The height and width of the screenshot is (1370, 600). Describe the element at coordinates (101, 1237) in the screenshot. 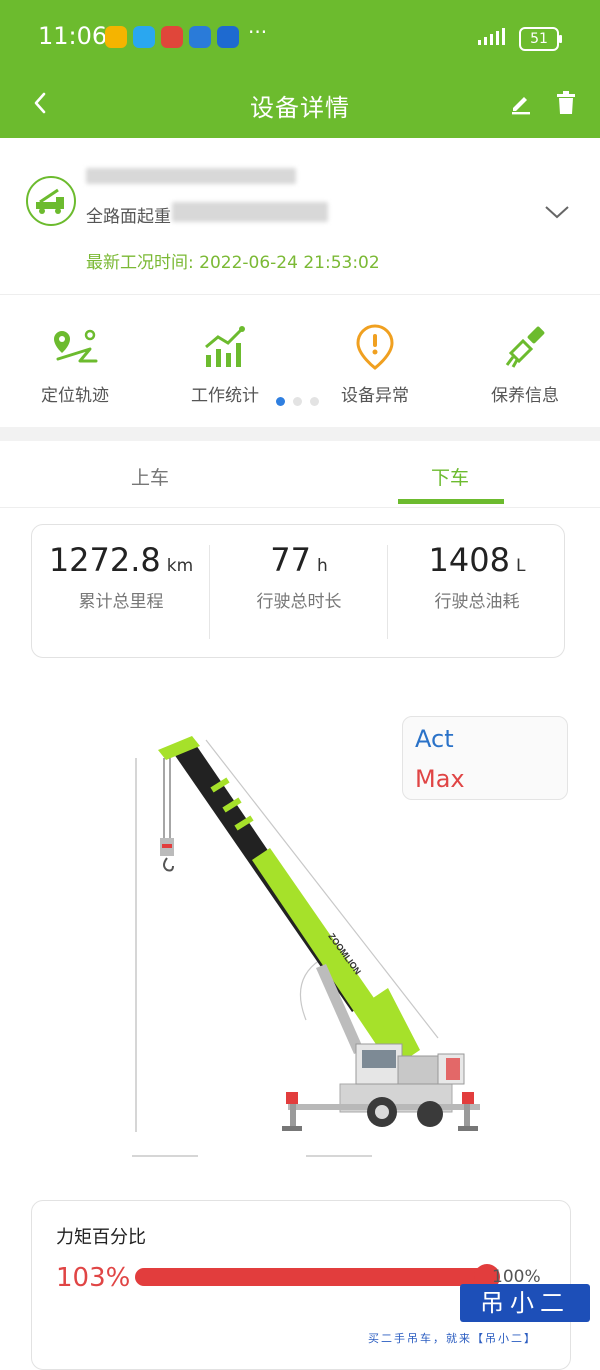

I see `torque-title: 力矩百分比` at that location.